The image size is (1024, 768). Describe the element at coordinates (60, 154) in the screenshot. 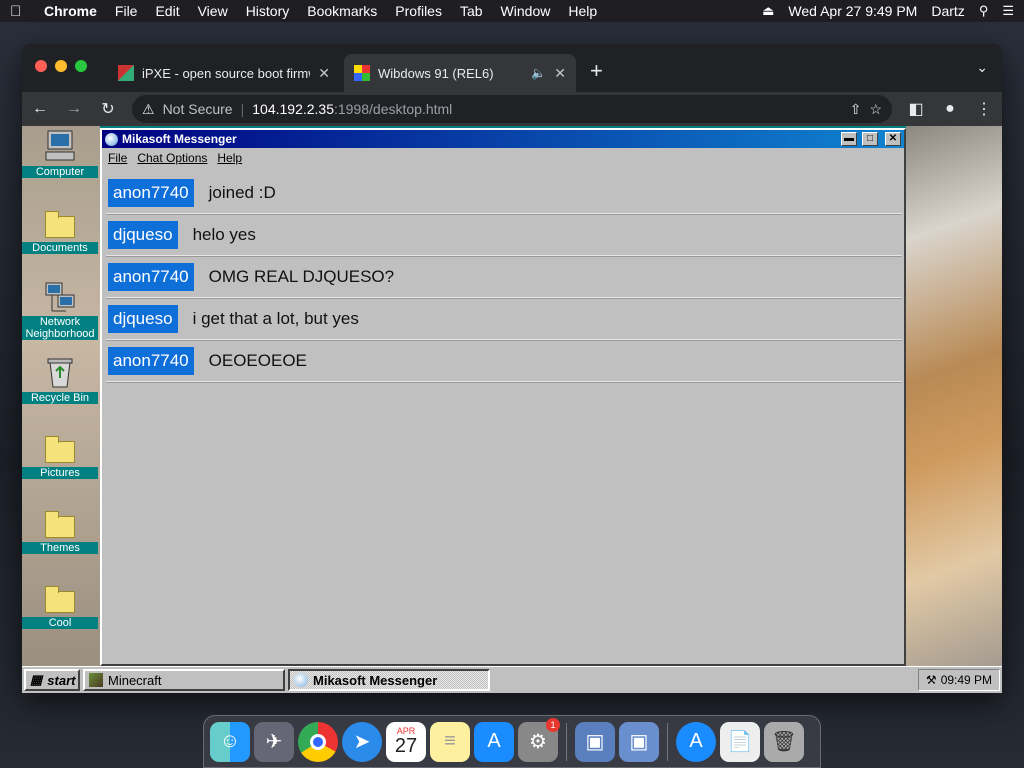

I see `desktop-icon-computer: Computer` at that location.